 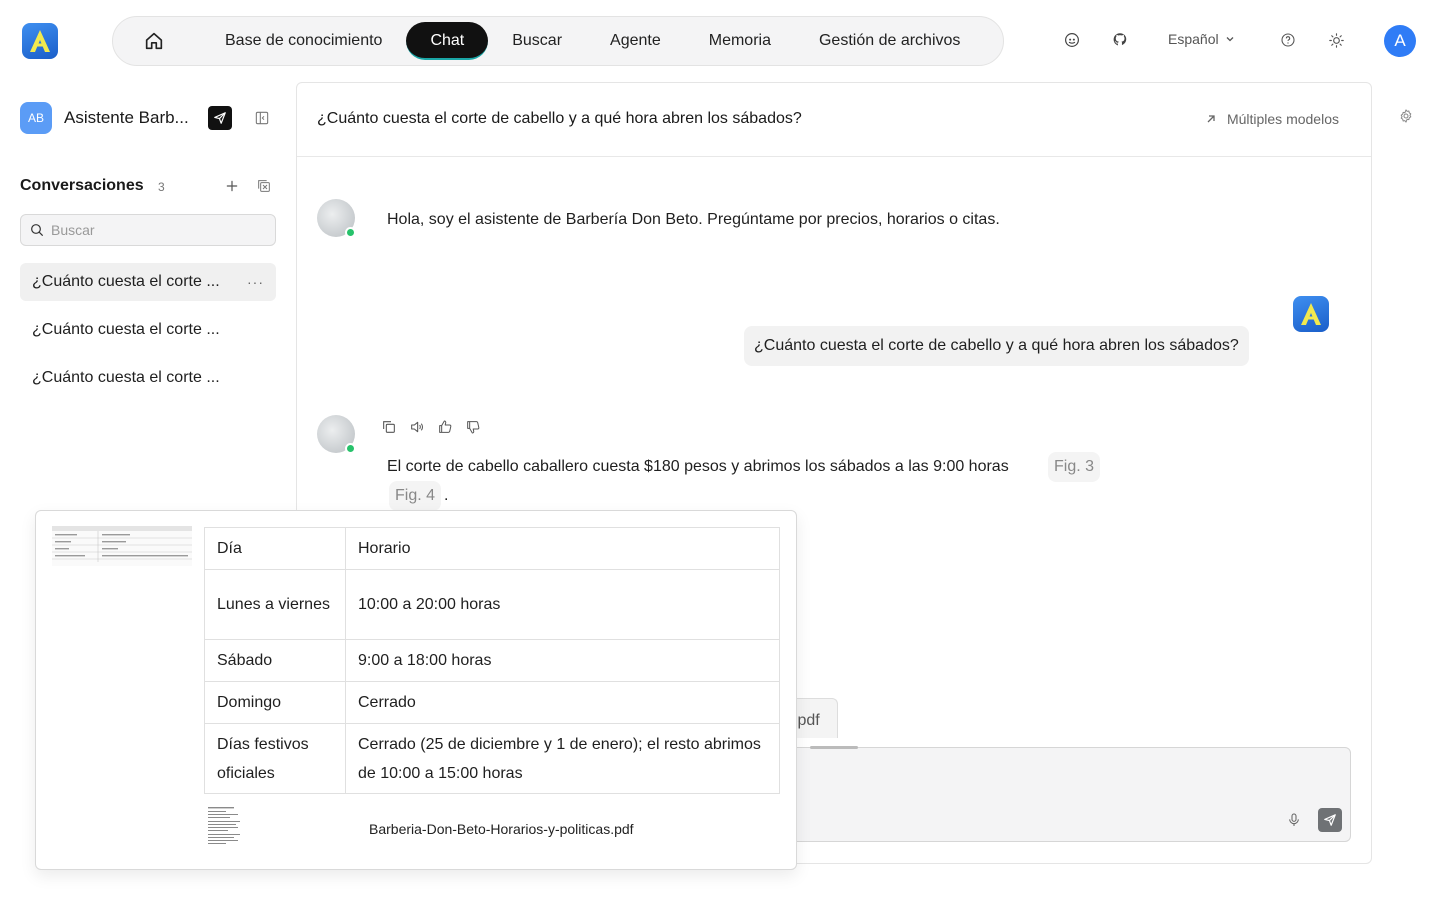 I want to click on nav-agent: Agente, so click(x=635, y=41).